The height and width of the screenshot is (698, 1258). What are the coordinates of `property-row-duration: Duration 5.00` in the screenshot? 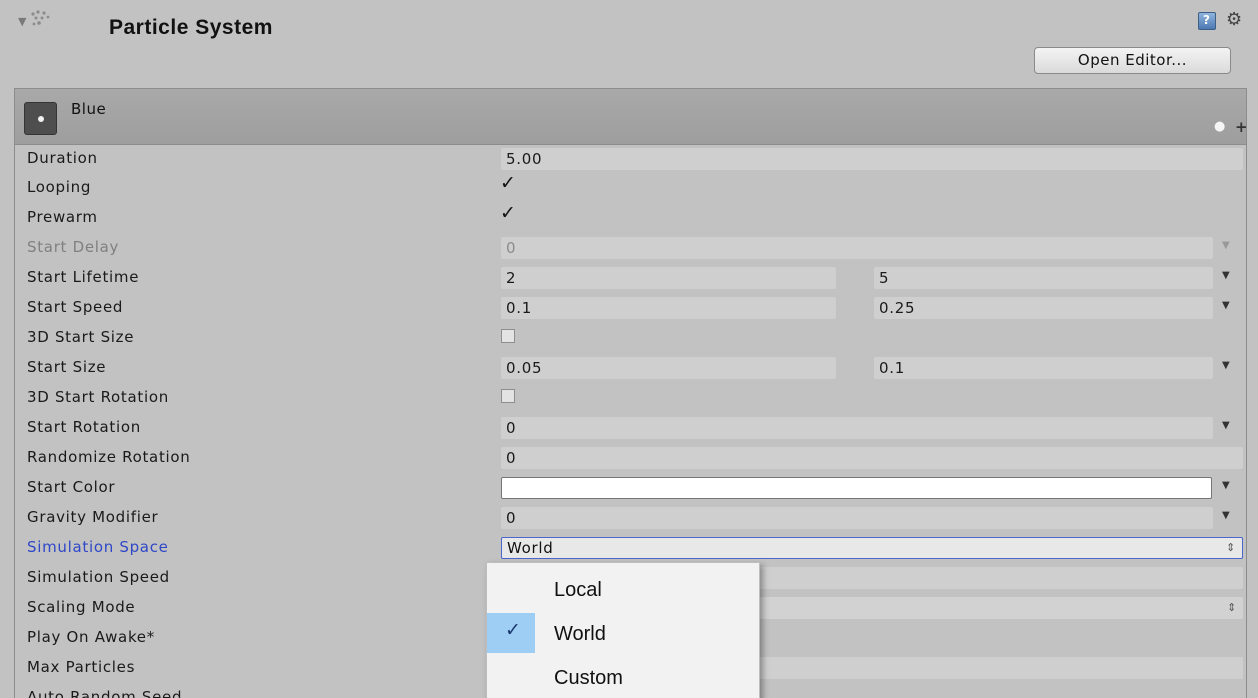 It's located at (630, 159).